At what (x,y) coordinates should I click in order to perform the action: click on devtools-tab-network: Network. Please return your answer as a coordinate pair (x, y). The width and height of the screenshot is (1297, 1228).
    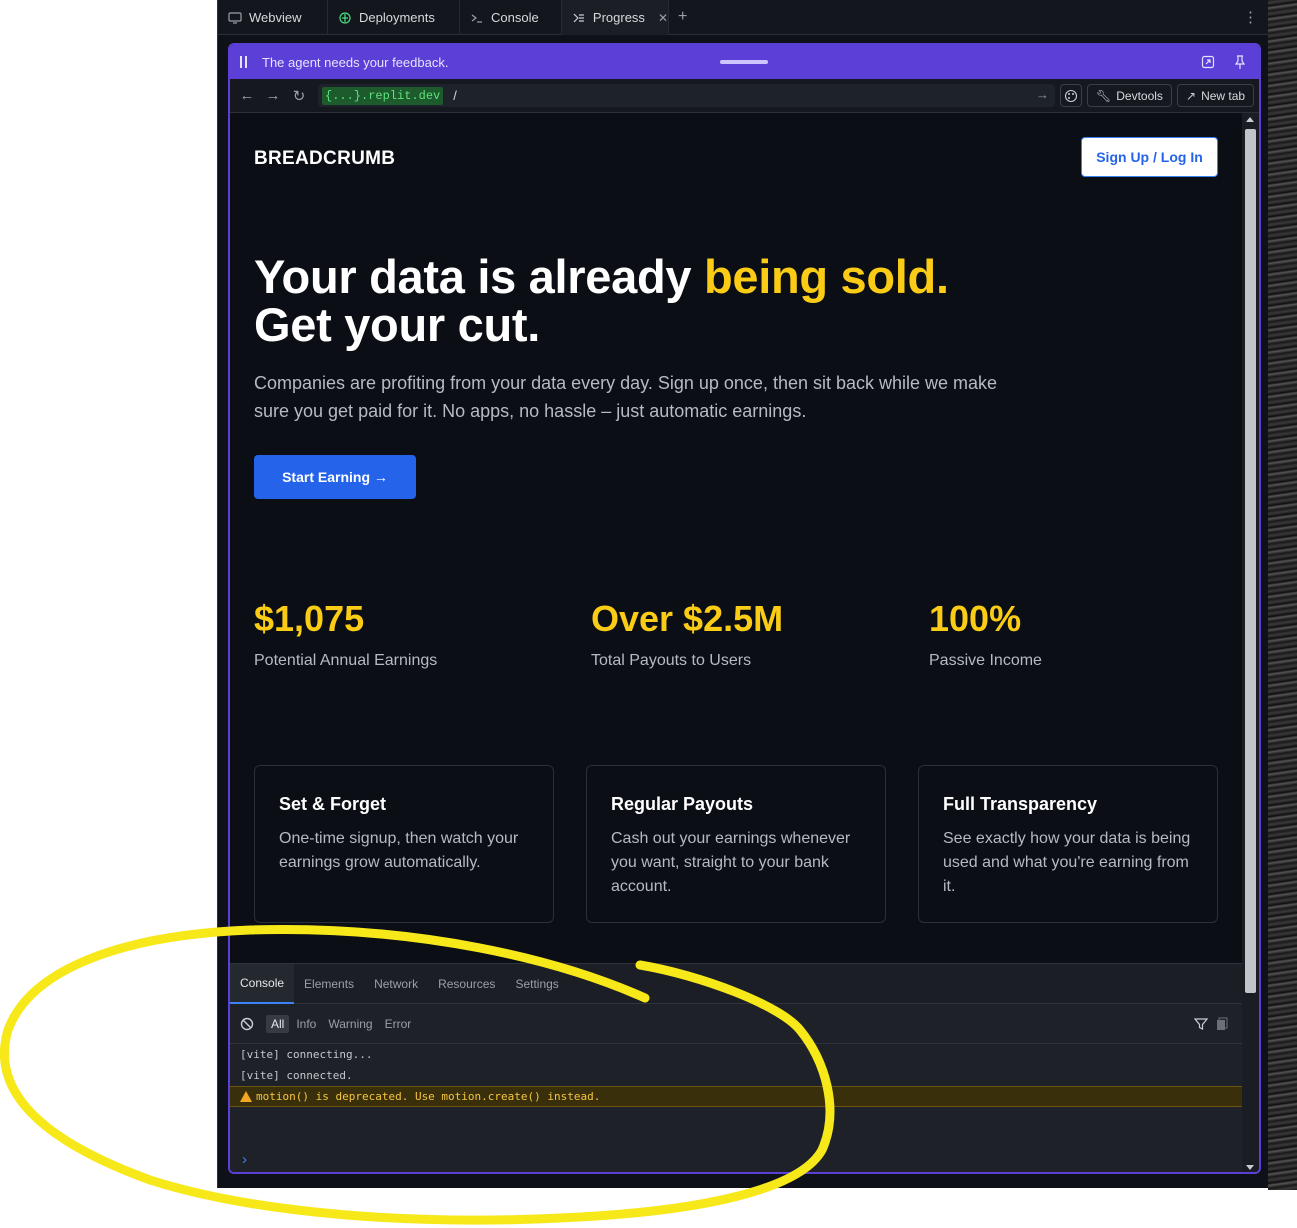
    Looking at the image, I should click on (396, 984).